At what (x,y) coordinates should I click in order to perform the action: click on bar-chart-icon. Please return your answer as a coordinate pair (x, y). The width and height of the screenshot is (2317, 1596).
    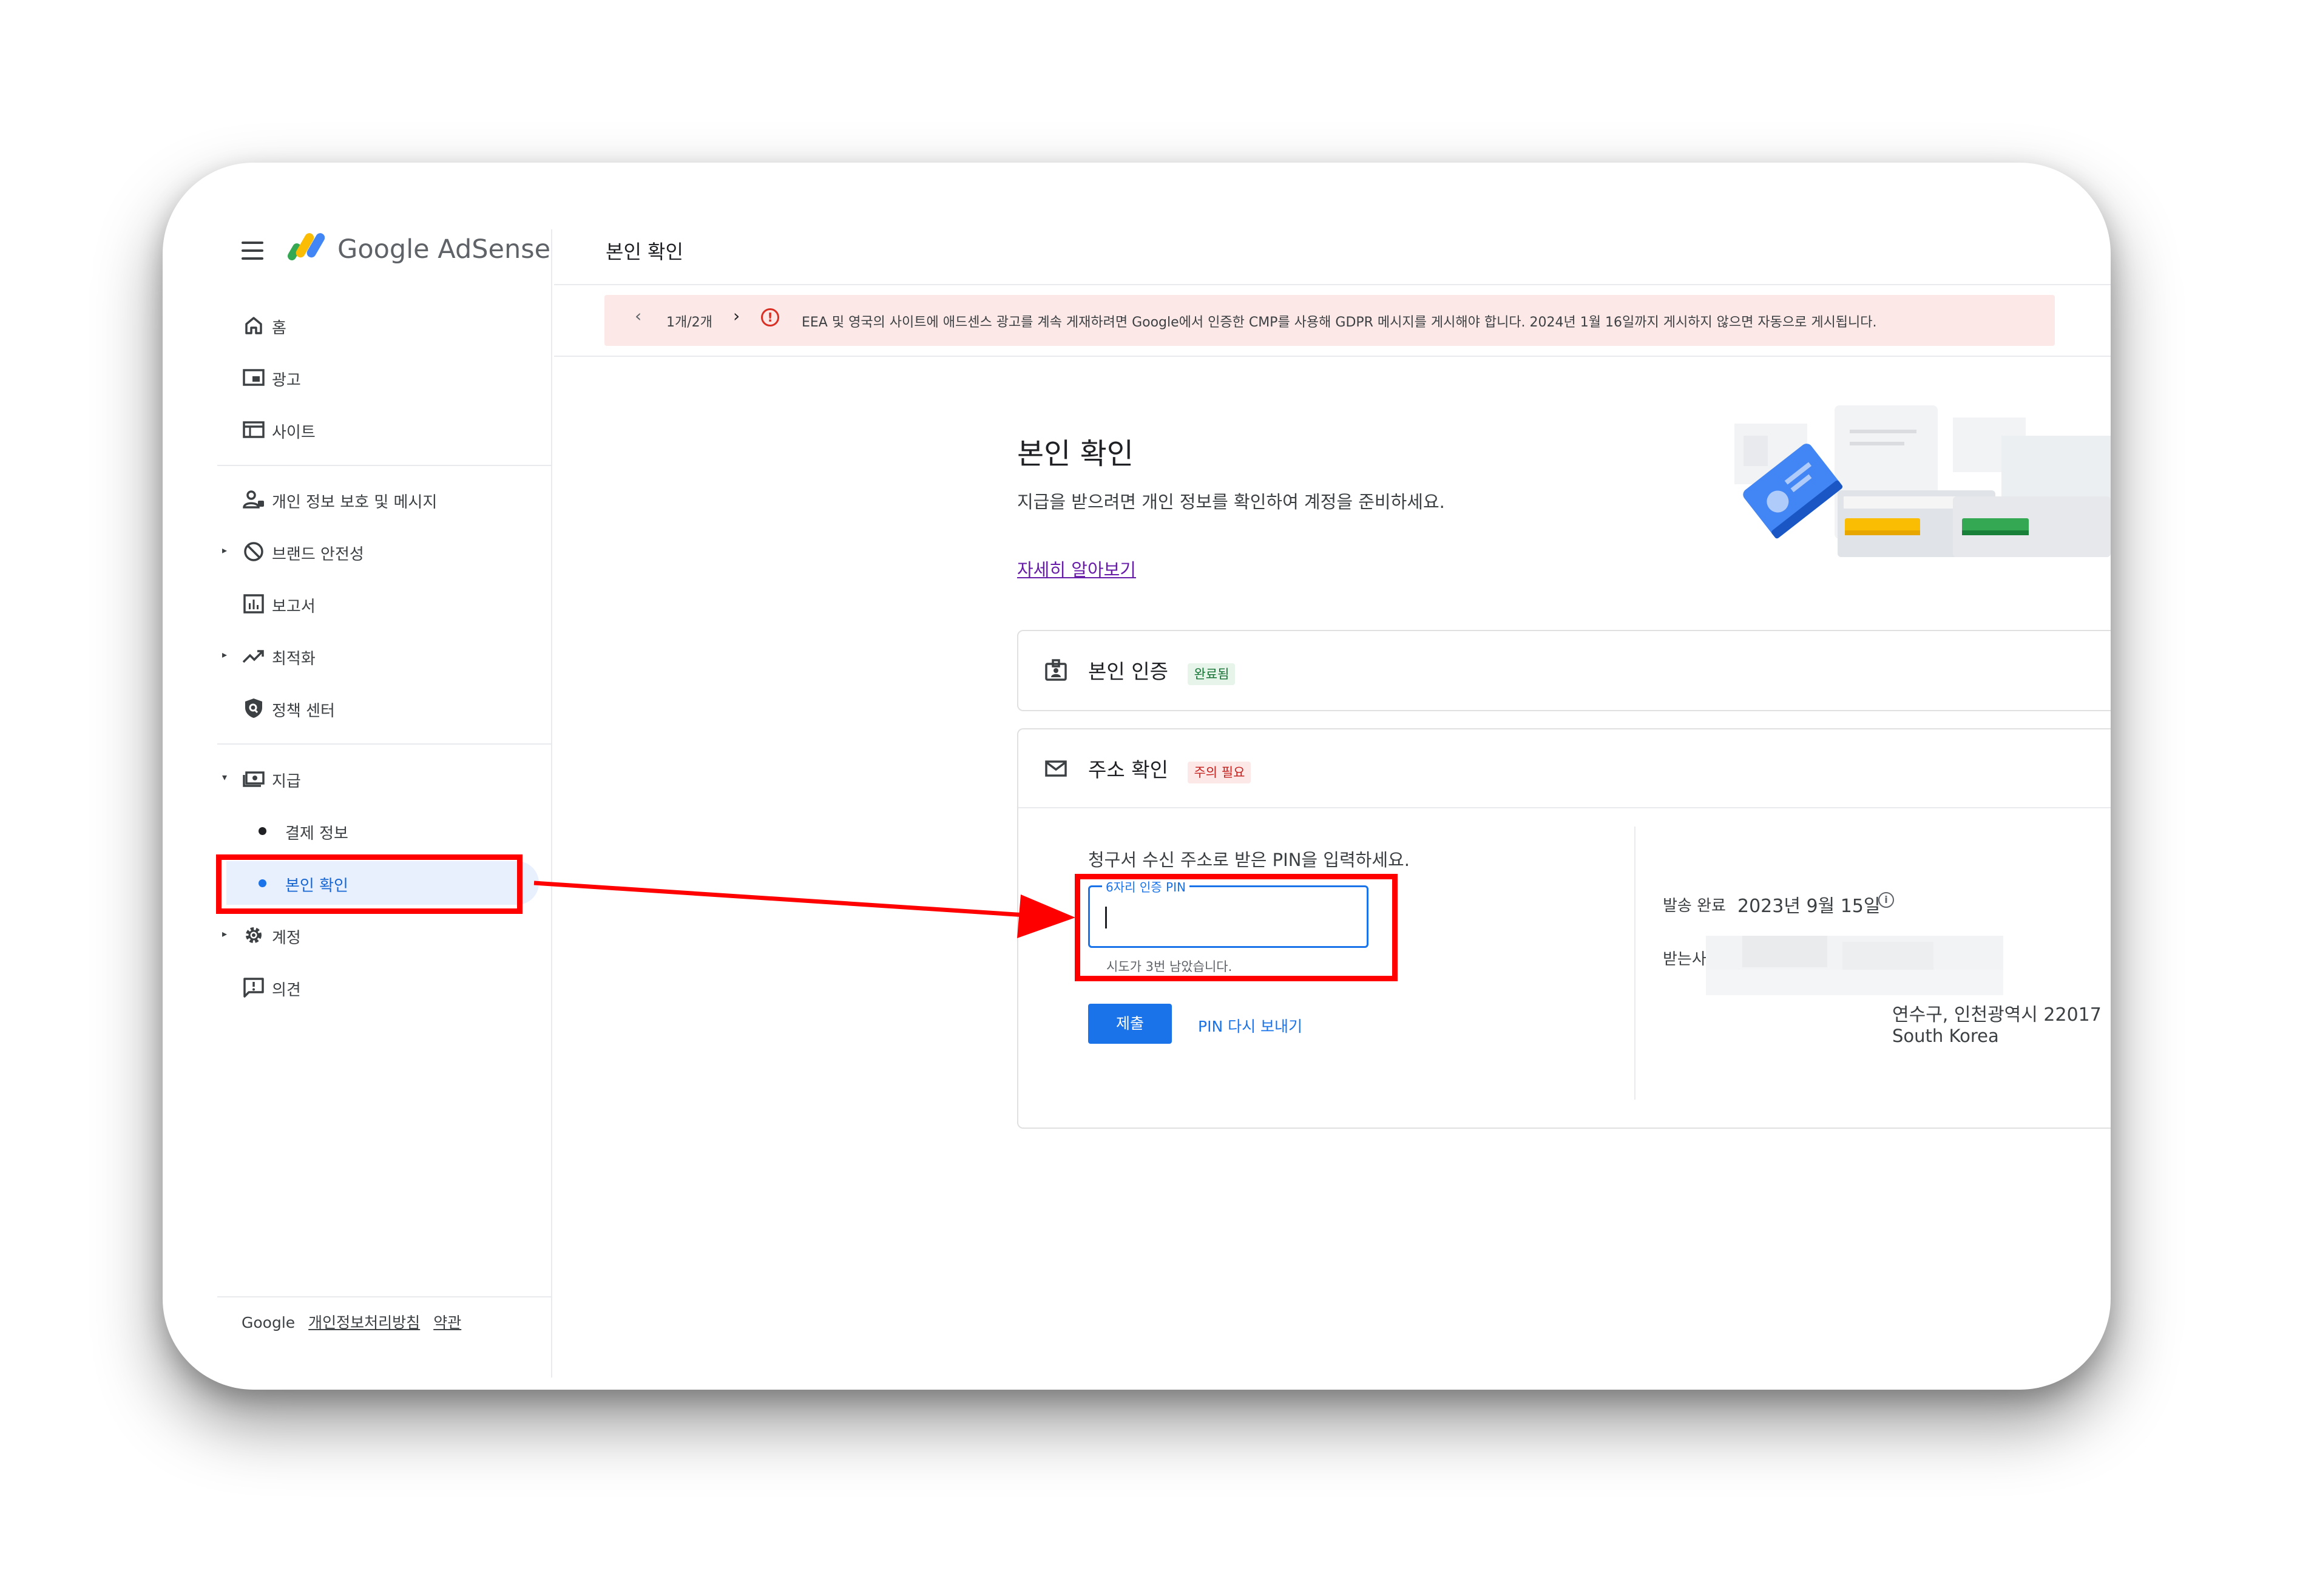
    Looking at the image, I should click on (254, 604).